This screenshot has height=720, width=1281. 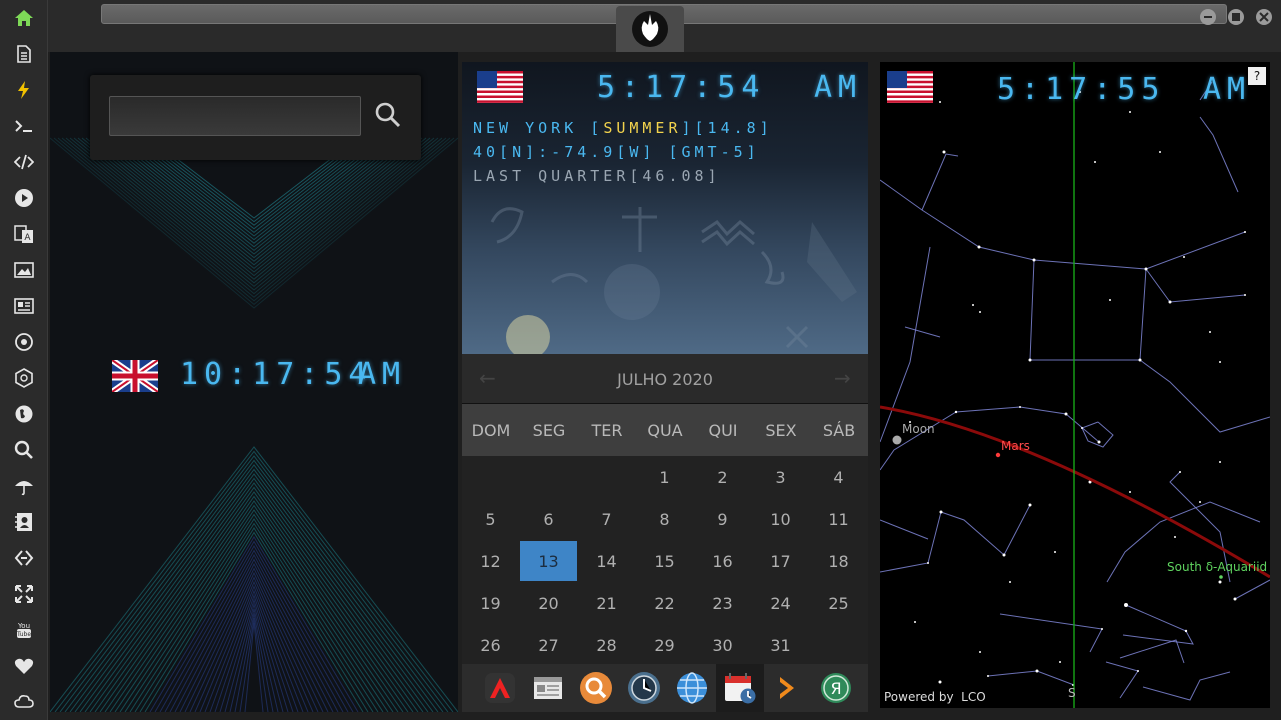 What do you see at coordinates (548, 603) in the screenshot?
I see `calendar-day: 20` at bounding box center [548, 603].